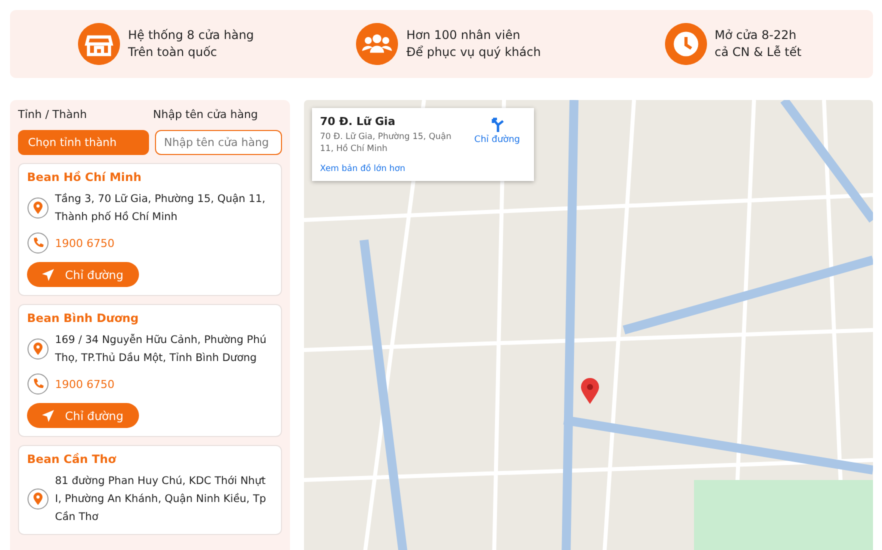 The image size is (882, 550). What do you see at coordinates (497, 135) in the screenshot?
I see `map-directions-button: Chỉ đường` at bounding box center [497, 135].